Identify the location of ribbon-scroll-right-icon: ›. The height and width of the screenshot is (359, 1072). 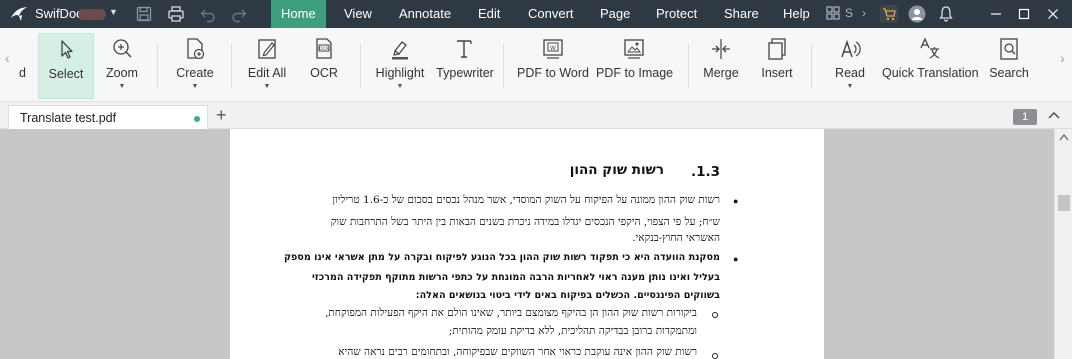
(1062, 58).